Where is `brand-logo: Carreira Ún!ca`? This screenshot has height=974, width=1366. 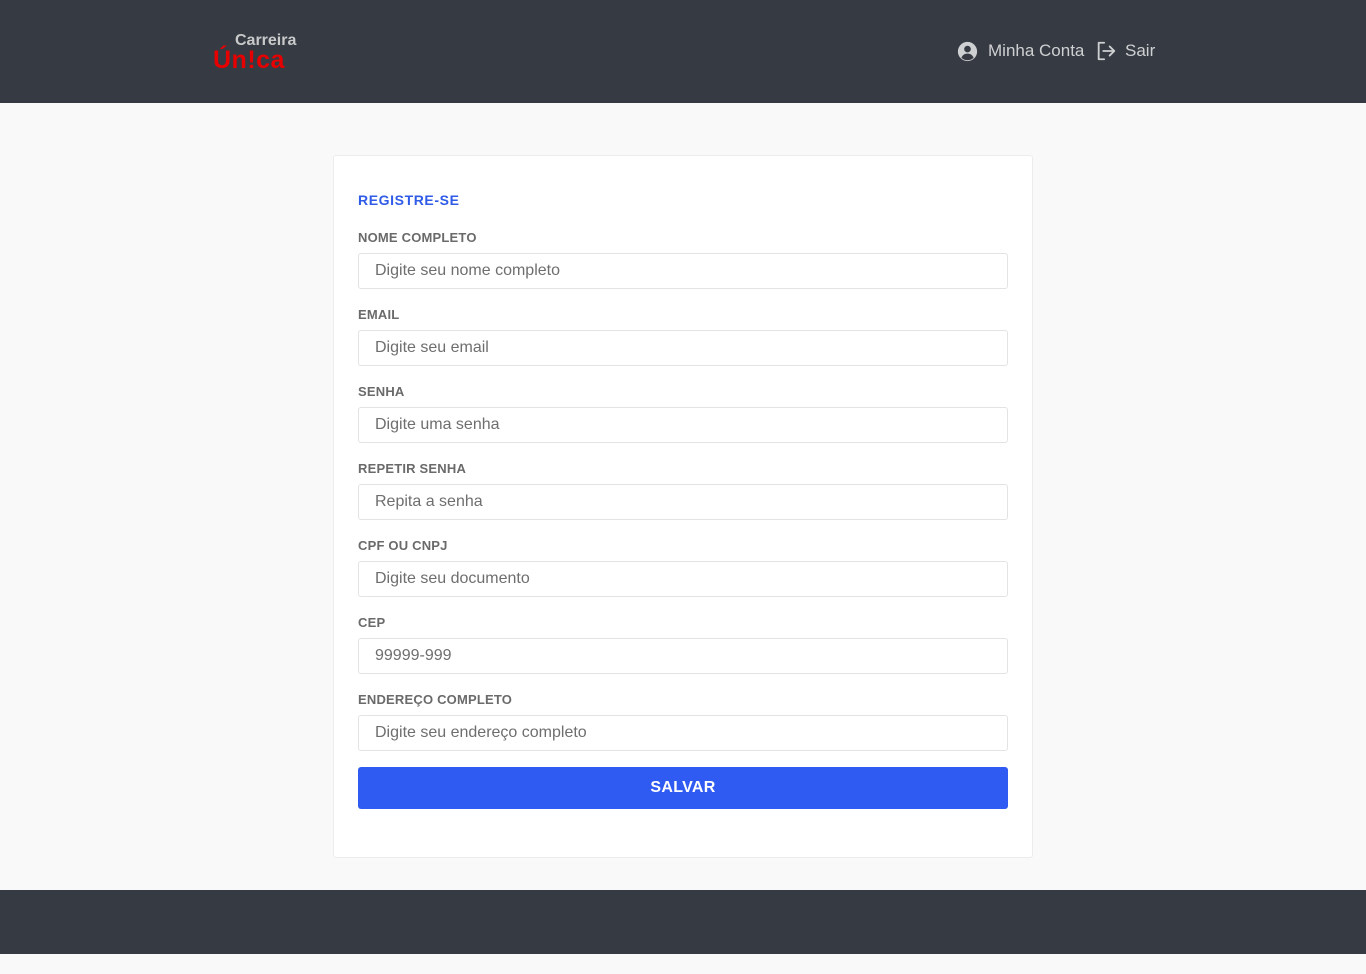 brand-logo: Carreira Ún!ca is located at coordinates (258, 53).